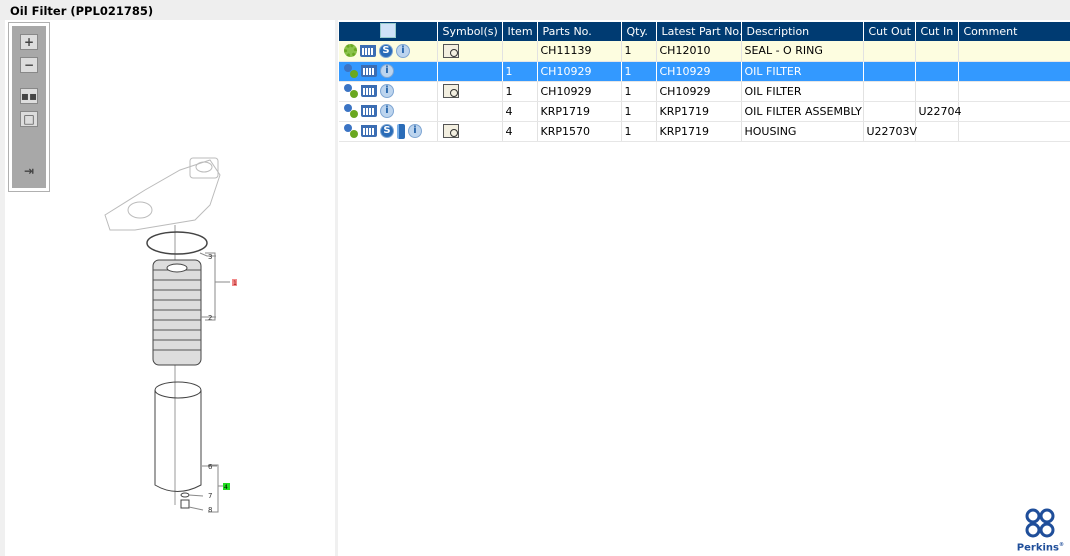  Describe the element at coordinates (210, 496) in the screenshot. I see `callout-7: 7` at that location.